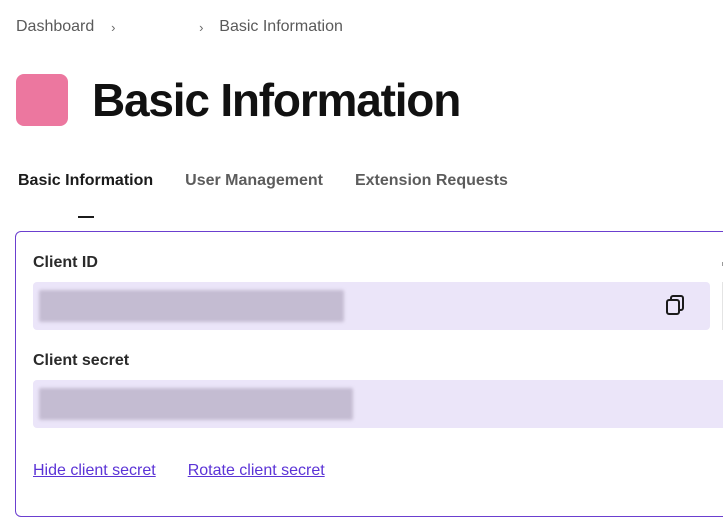 The width and height of the screenshot is (723, 522). I want to click on tab-label: User Management, so click(254, 180).